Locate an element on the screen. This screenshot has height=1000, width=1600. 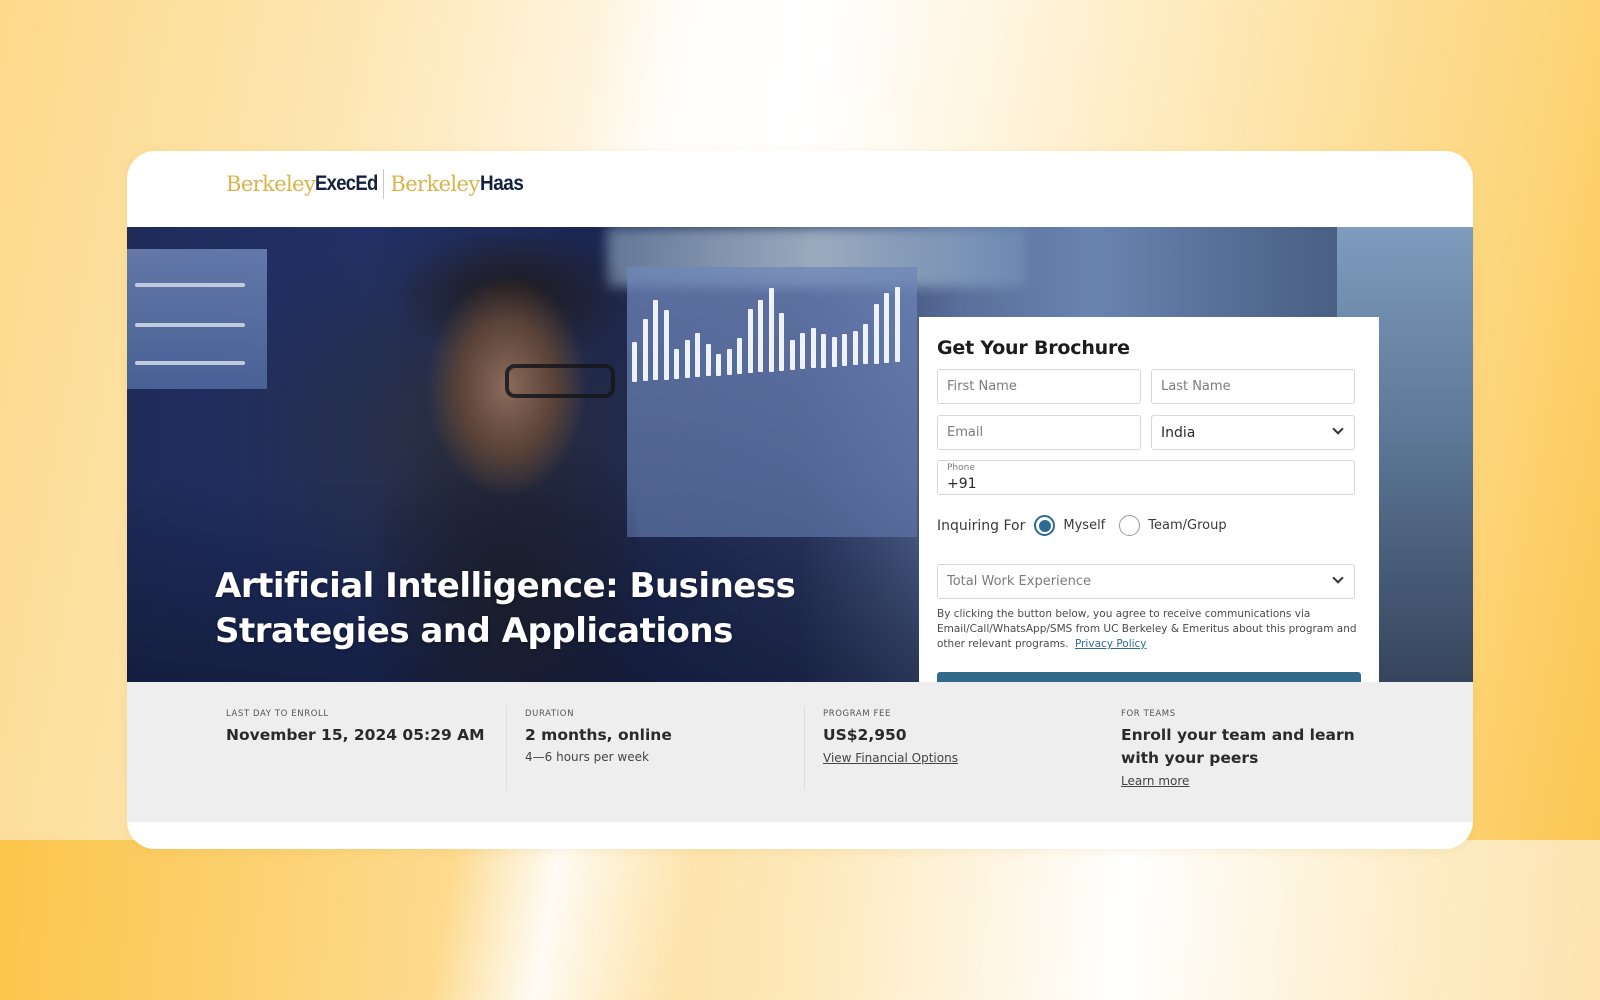
last-name-input: Last Name is located at coordinates (1253, 386).